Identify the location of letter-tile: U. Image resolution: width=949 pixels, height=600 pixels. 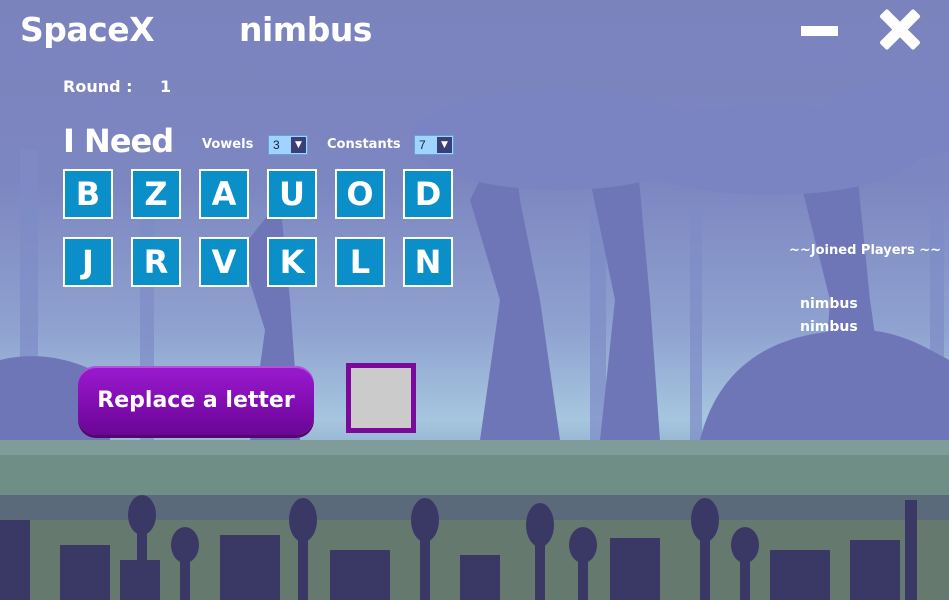
(292, 194).